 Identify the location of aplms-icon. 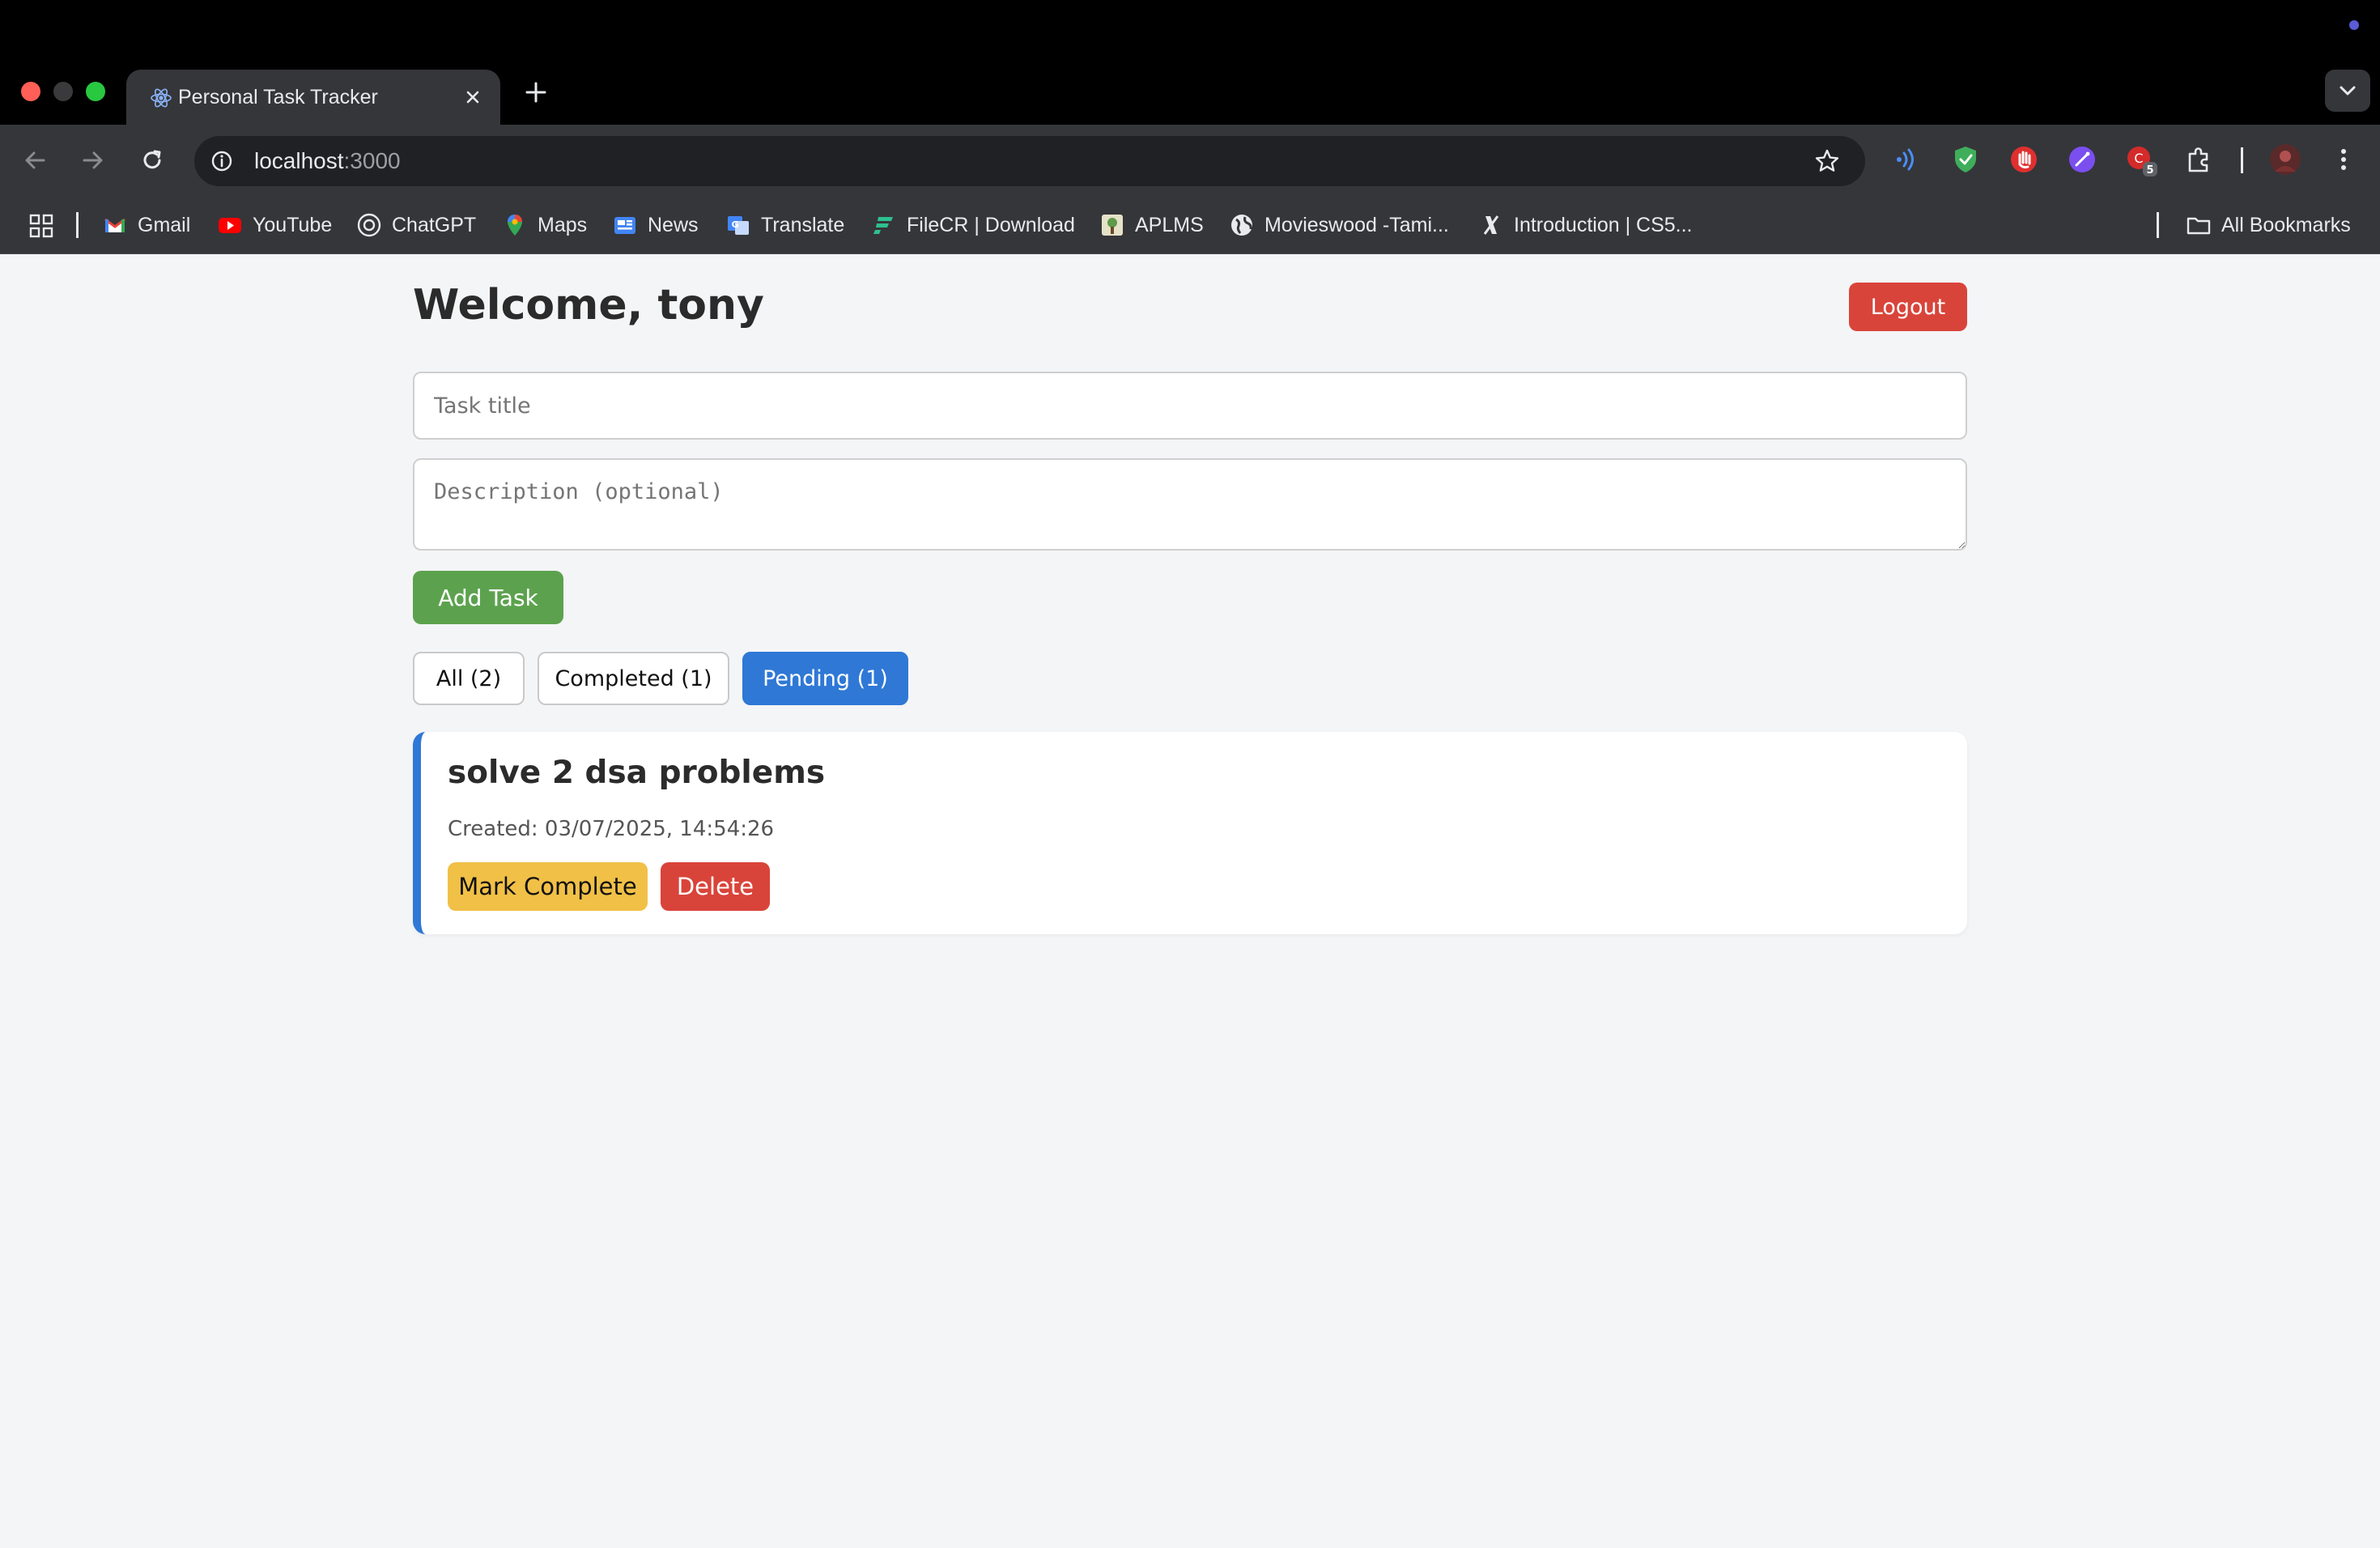
(1112, 225).